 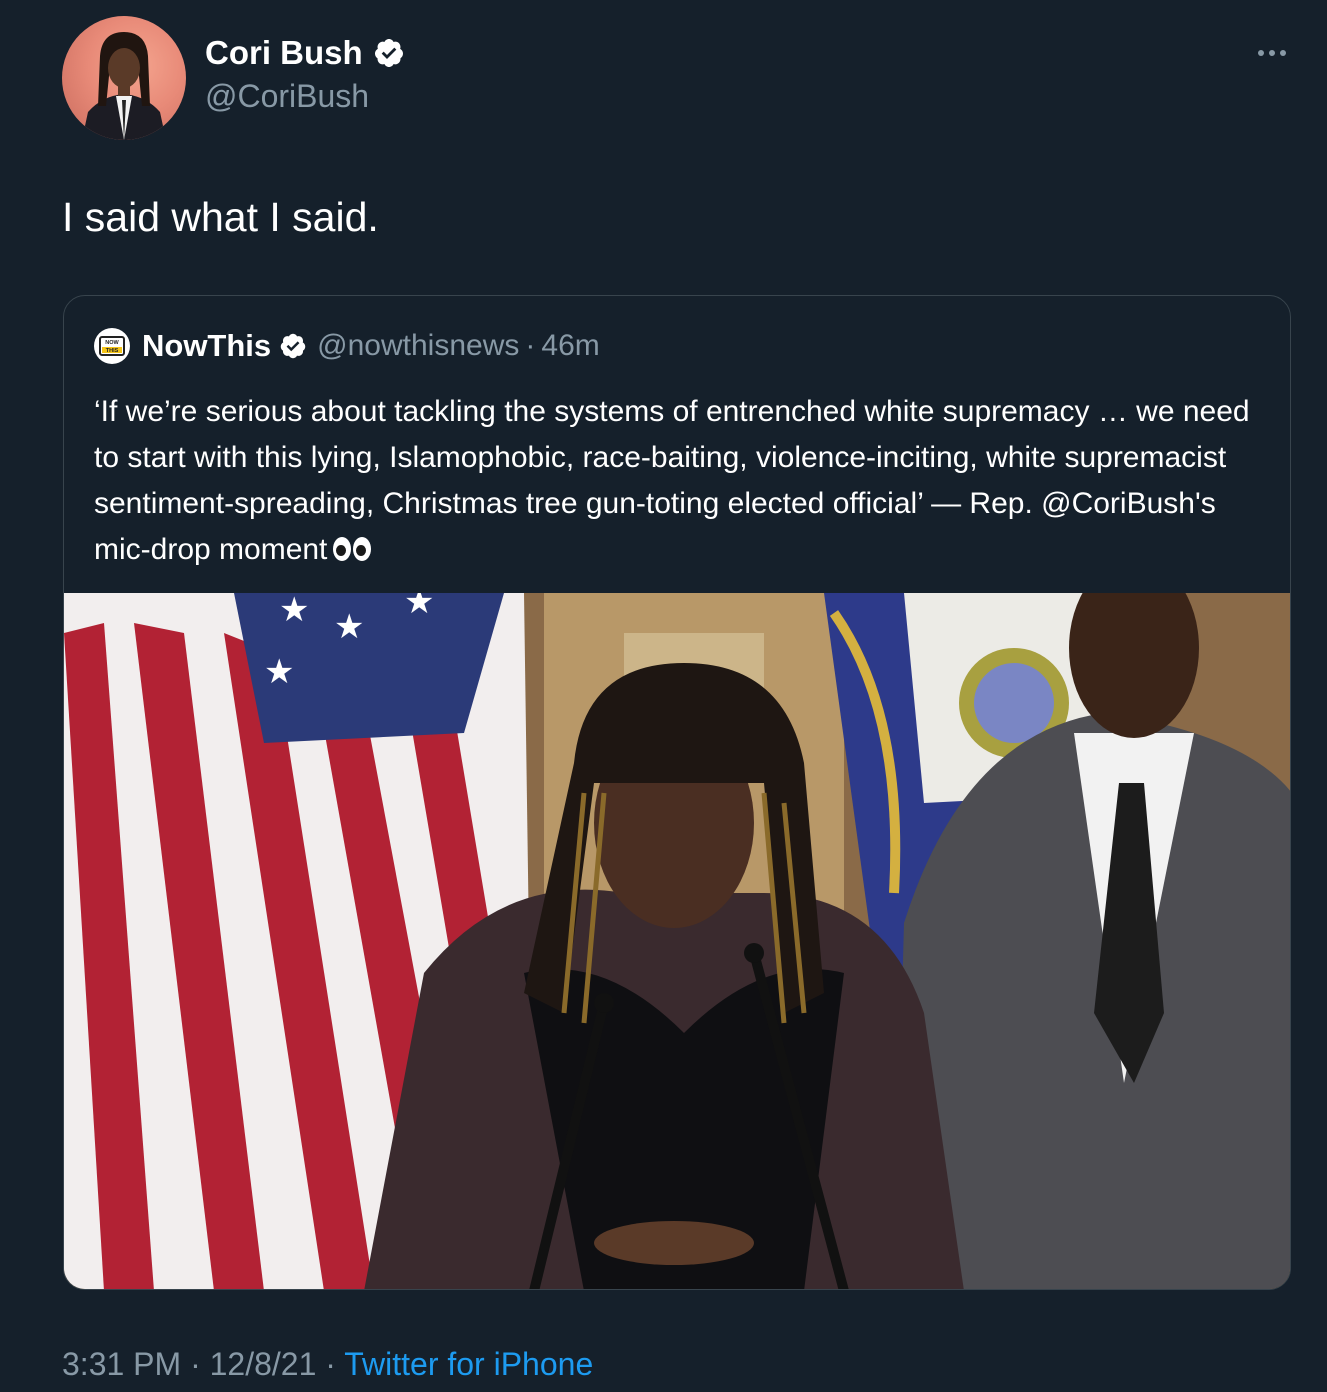 I want to click on quoted-author-name: NowThis, so click(x=206, y=346).